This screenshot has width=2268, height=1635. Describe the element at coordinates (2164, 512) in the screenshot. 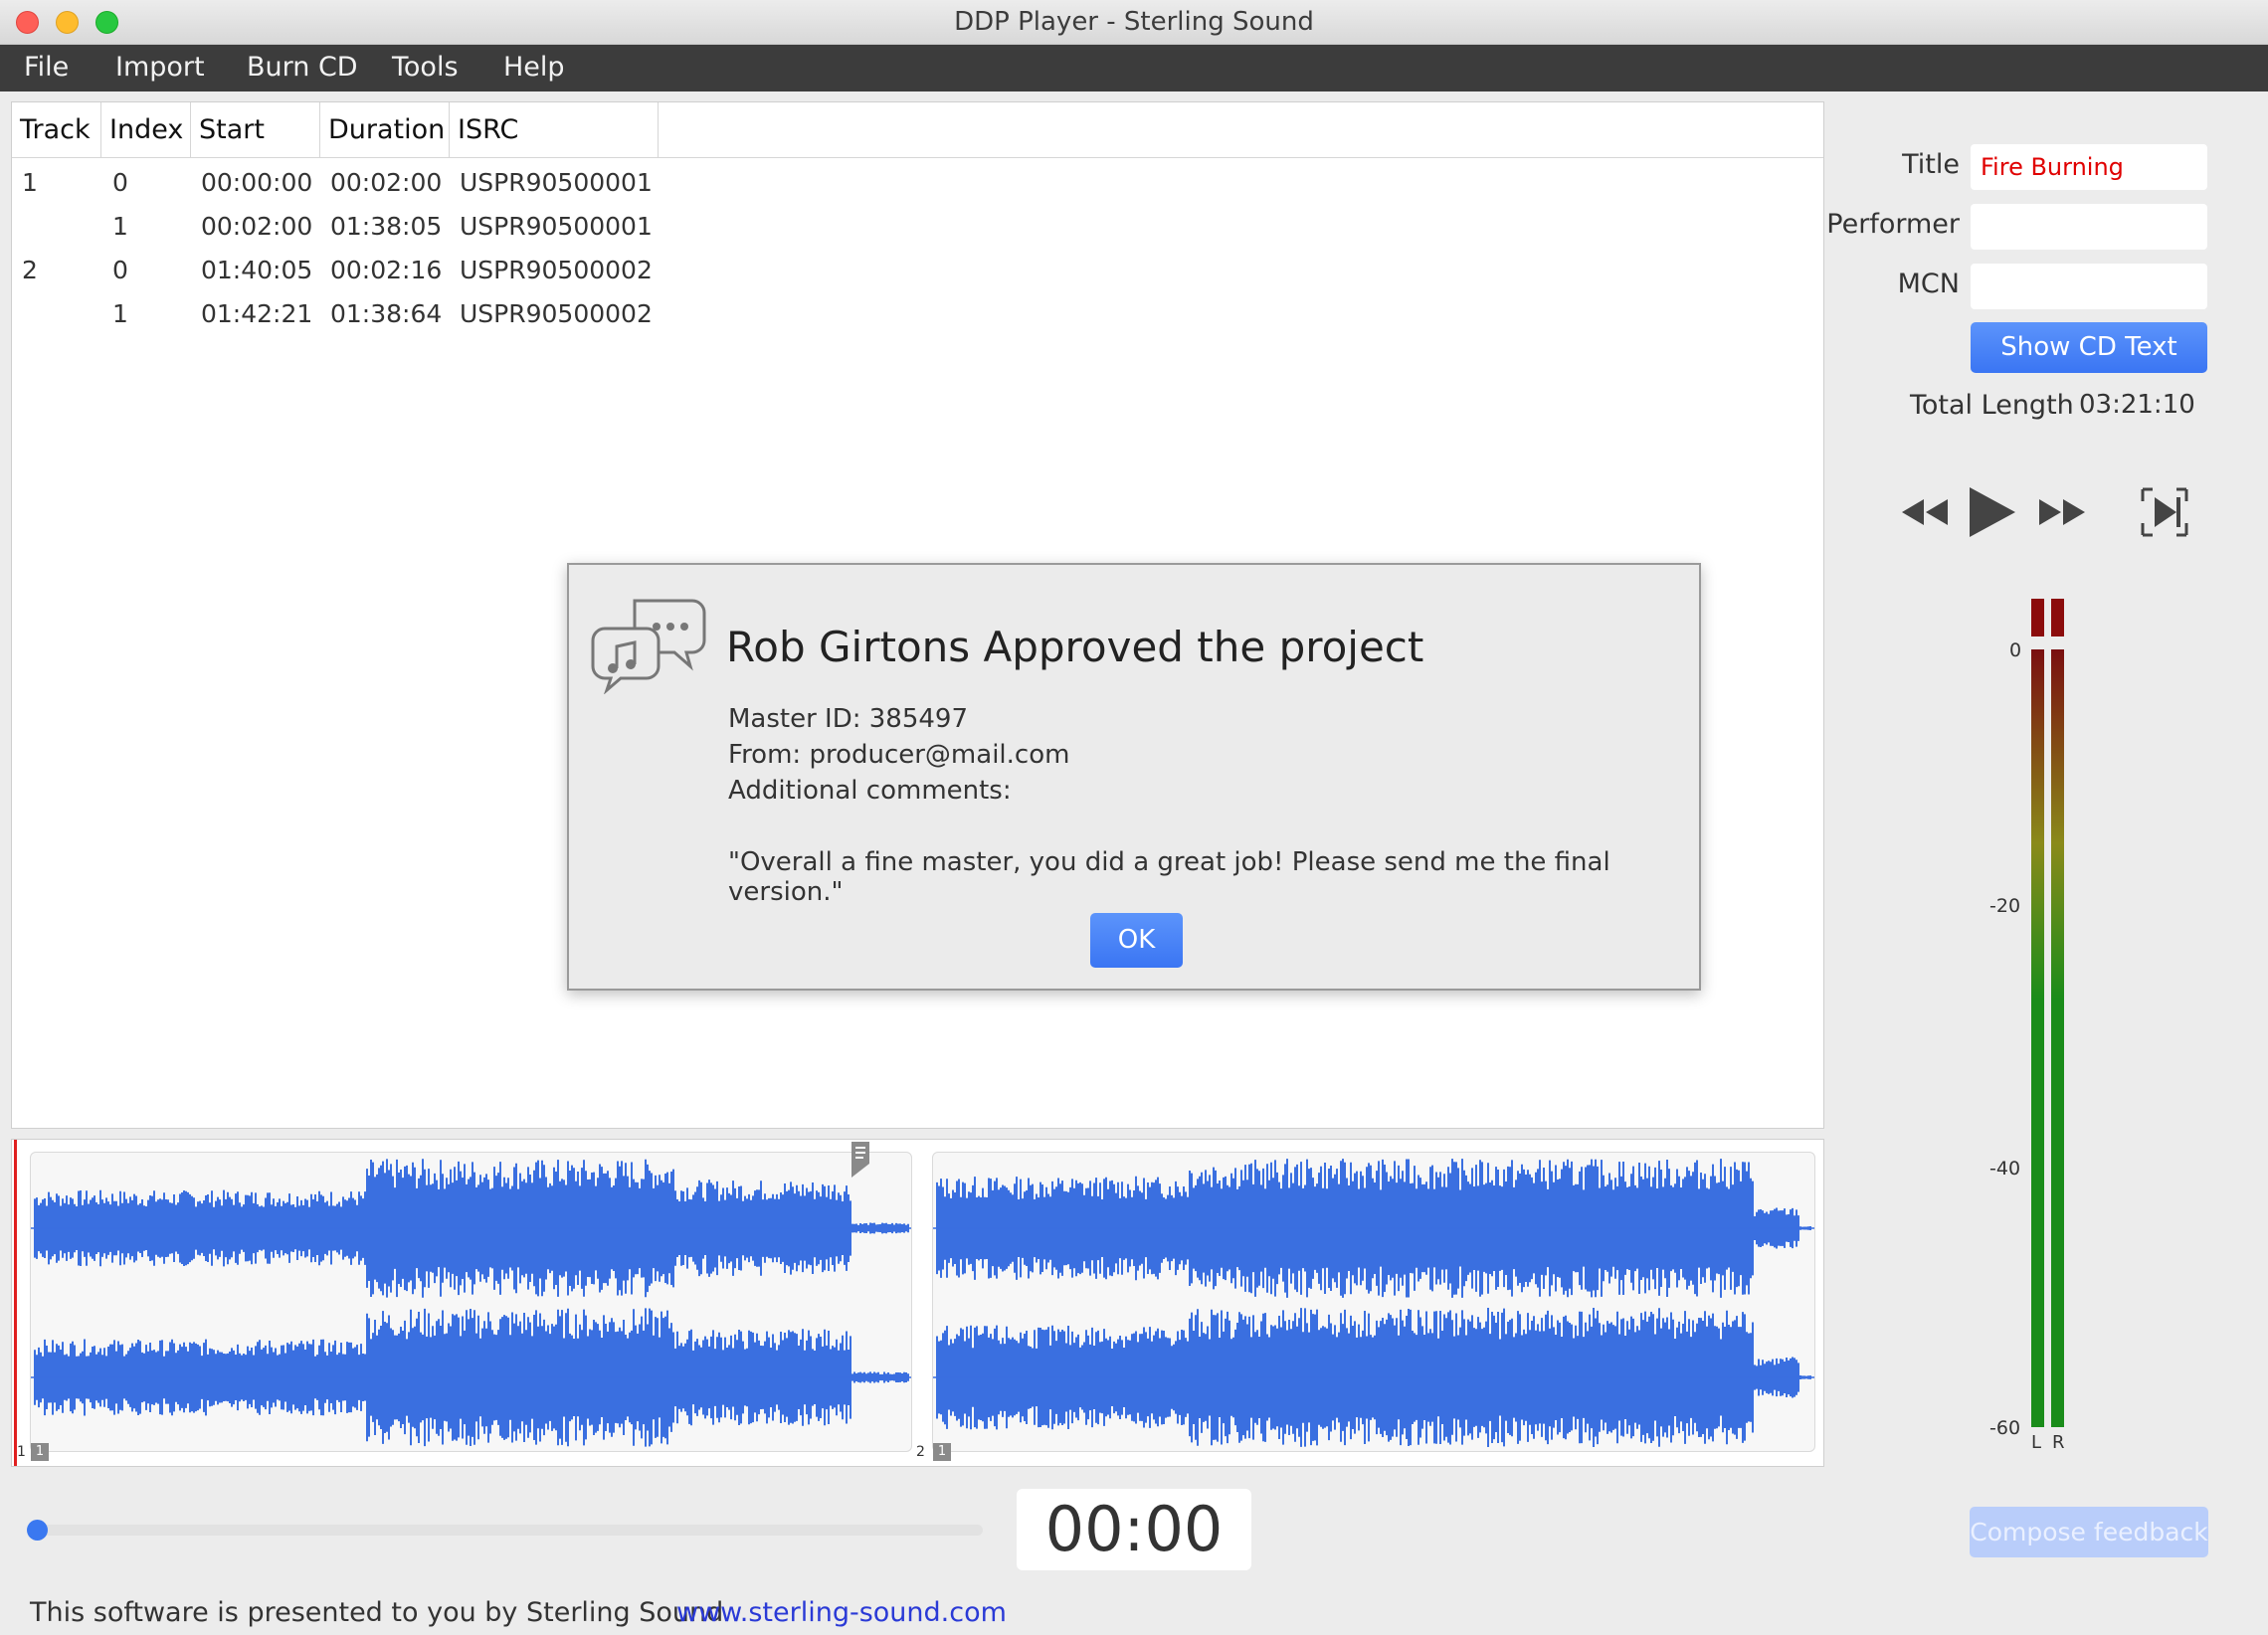

I see `skip-to-marker-icon` at that location.